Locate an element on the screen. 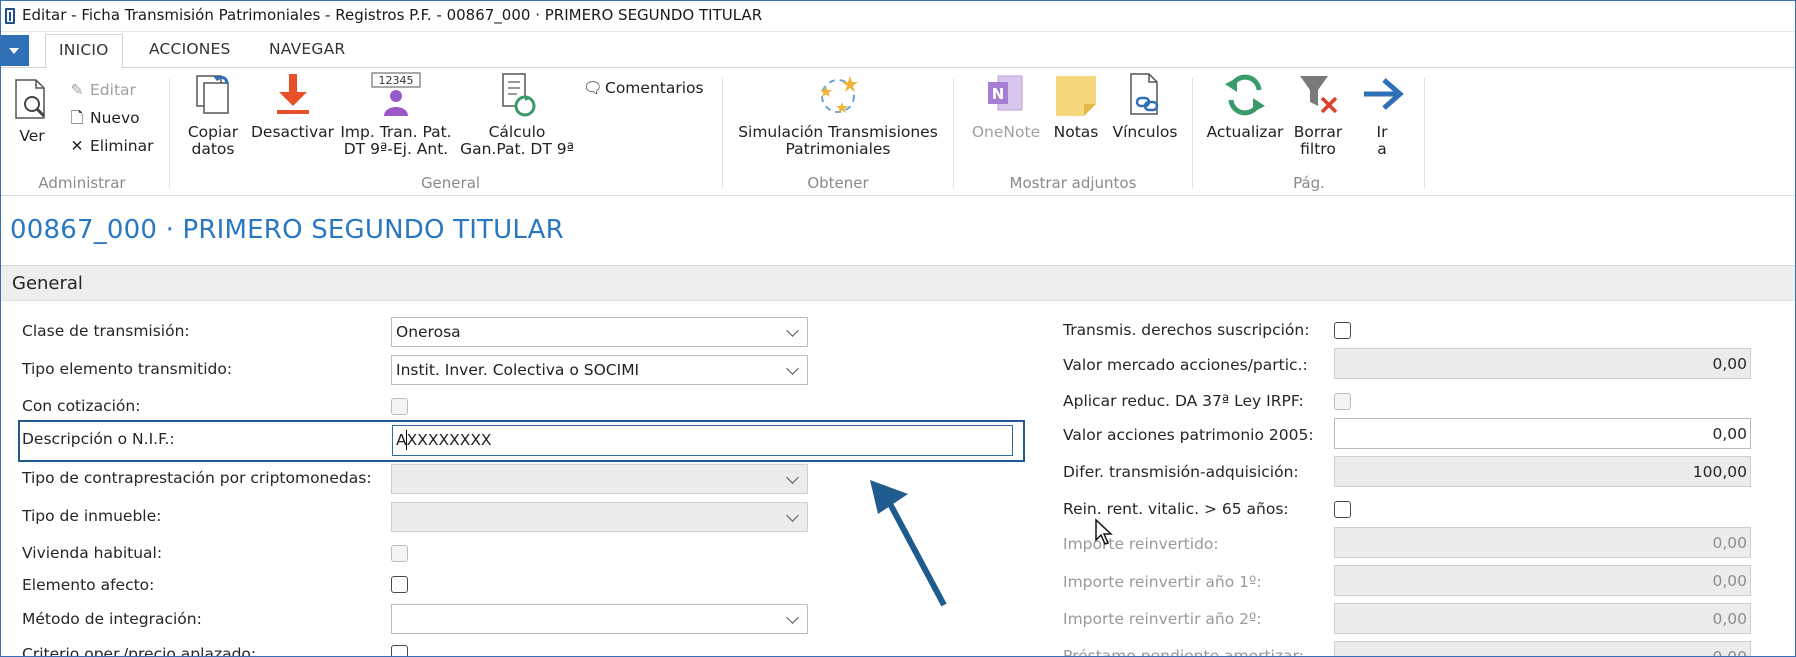 Image resolution: width=1796 pixels, height=657 pixels. reinvertir-ano2-value: 0,00 is located at coordinates (1729, 619).